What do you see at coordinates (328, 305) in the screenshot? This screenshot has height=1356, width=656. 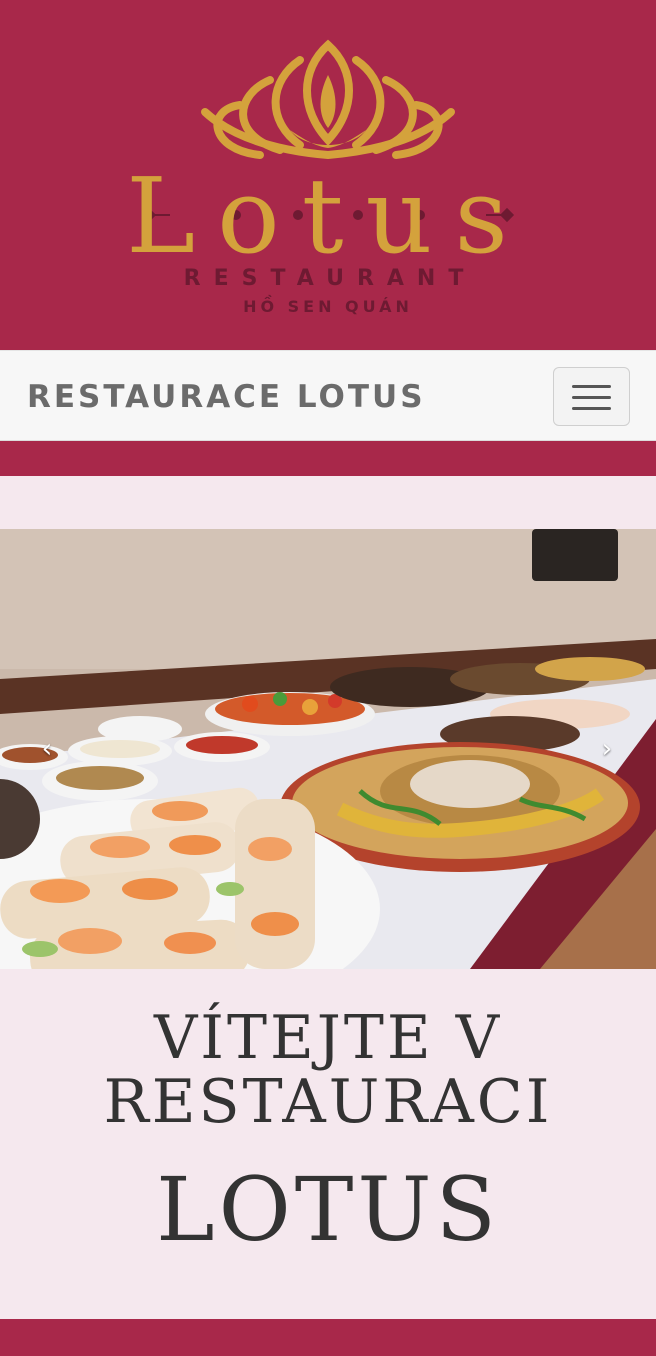 I see `logo-subtitle-text: HỒ SEN QUÁN` at bounding box center [328, 305].